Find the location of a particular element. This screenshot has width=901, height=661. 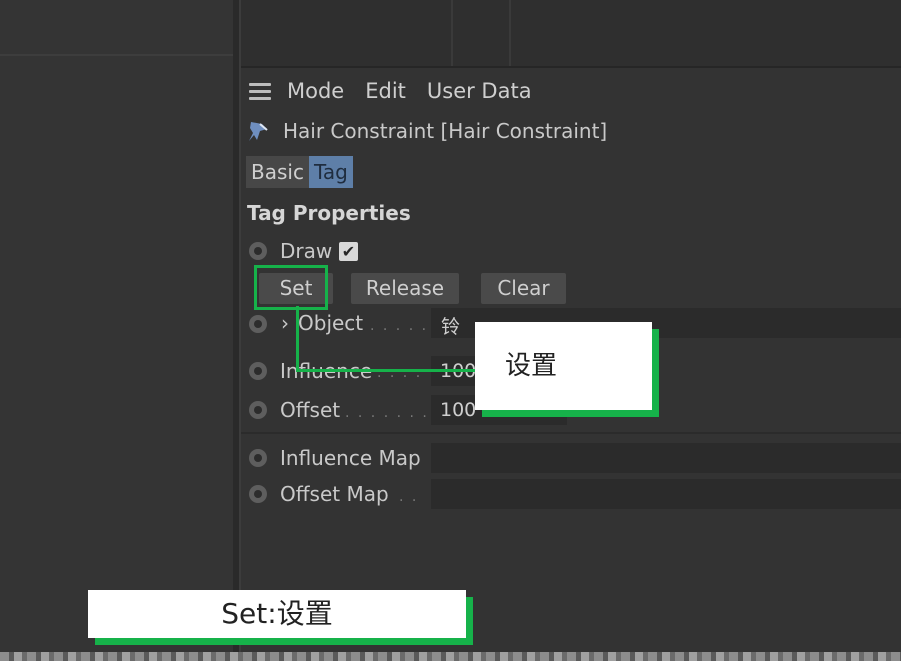

hamburger-icon is located at coordinates (260, 91).